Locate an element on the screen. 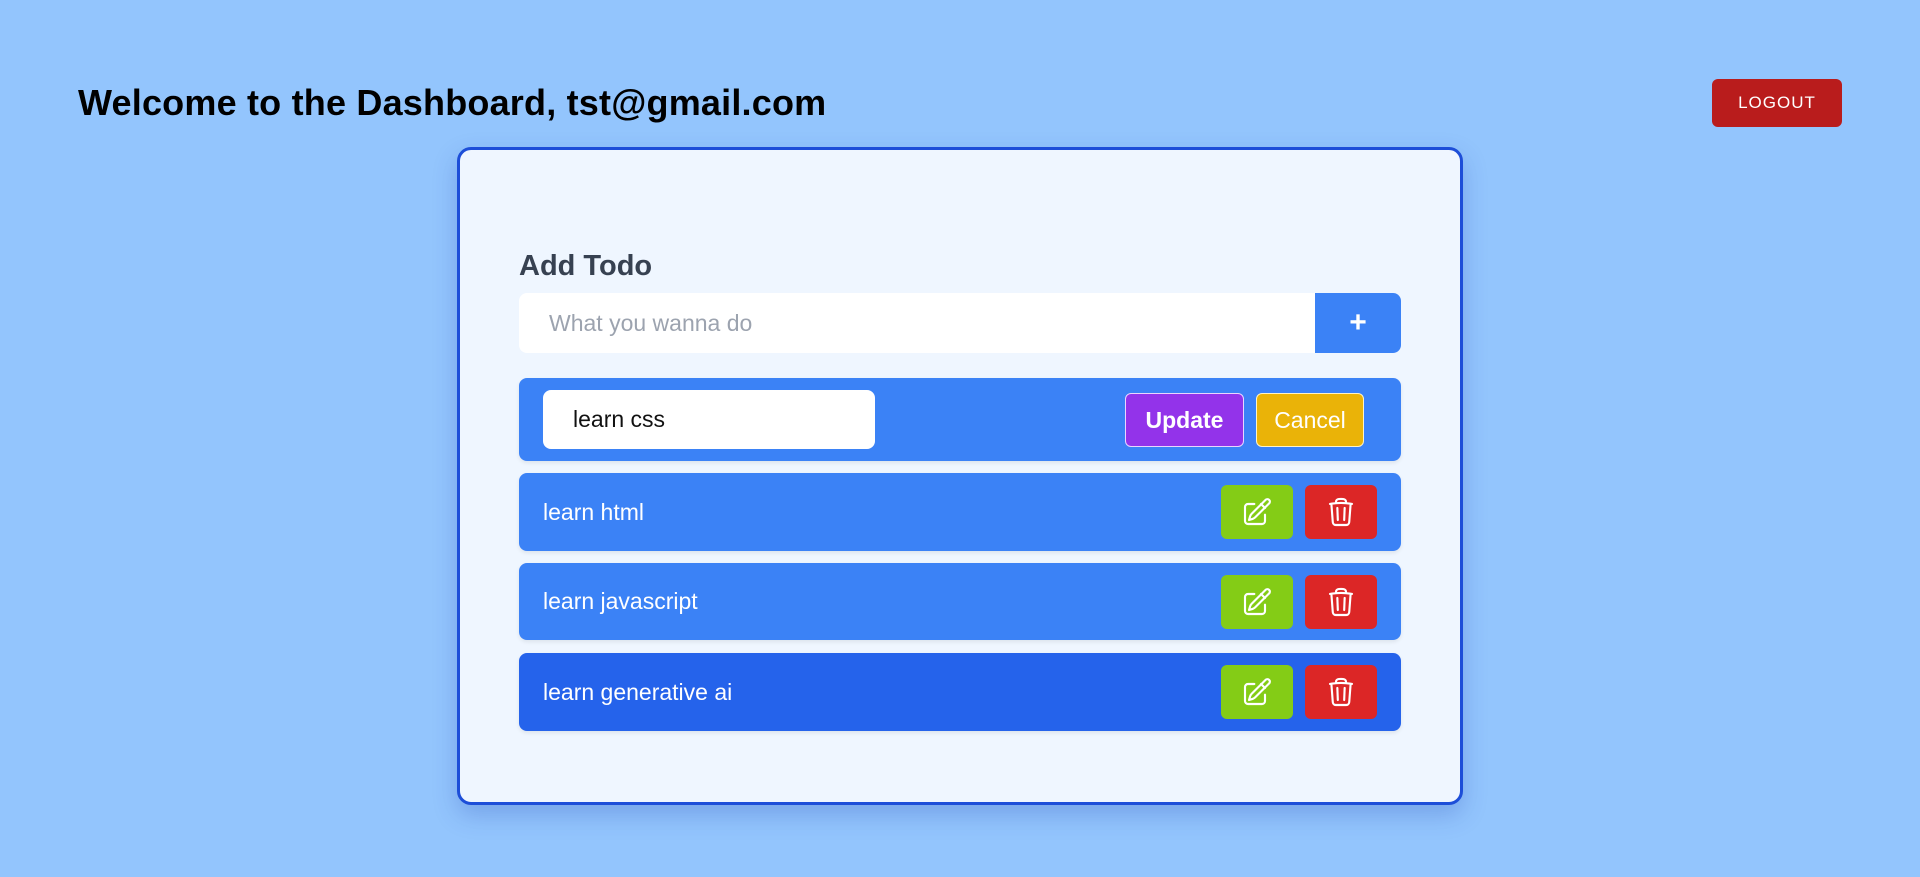 The height and width of the screenshot is (877, 1920). update-button: Update is located at coordinates (1184, 420).